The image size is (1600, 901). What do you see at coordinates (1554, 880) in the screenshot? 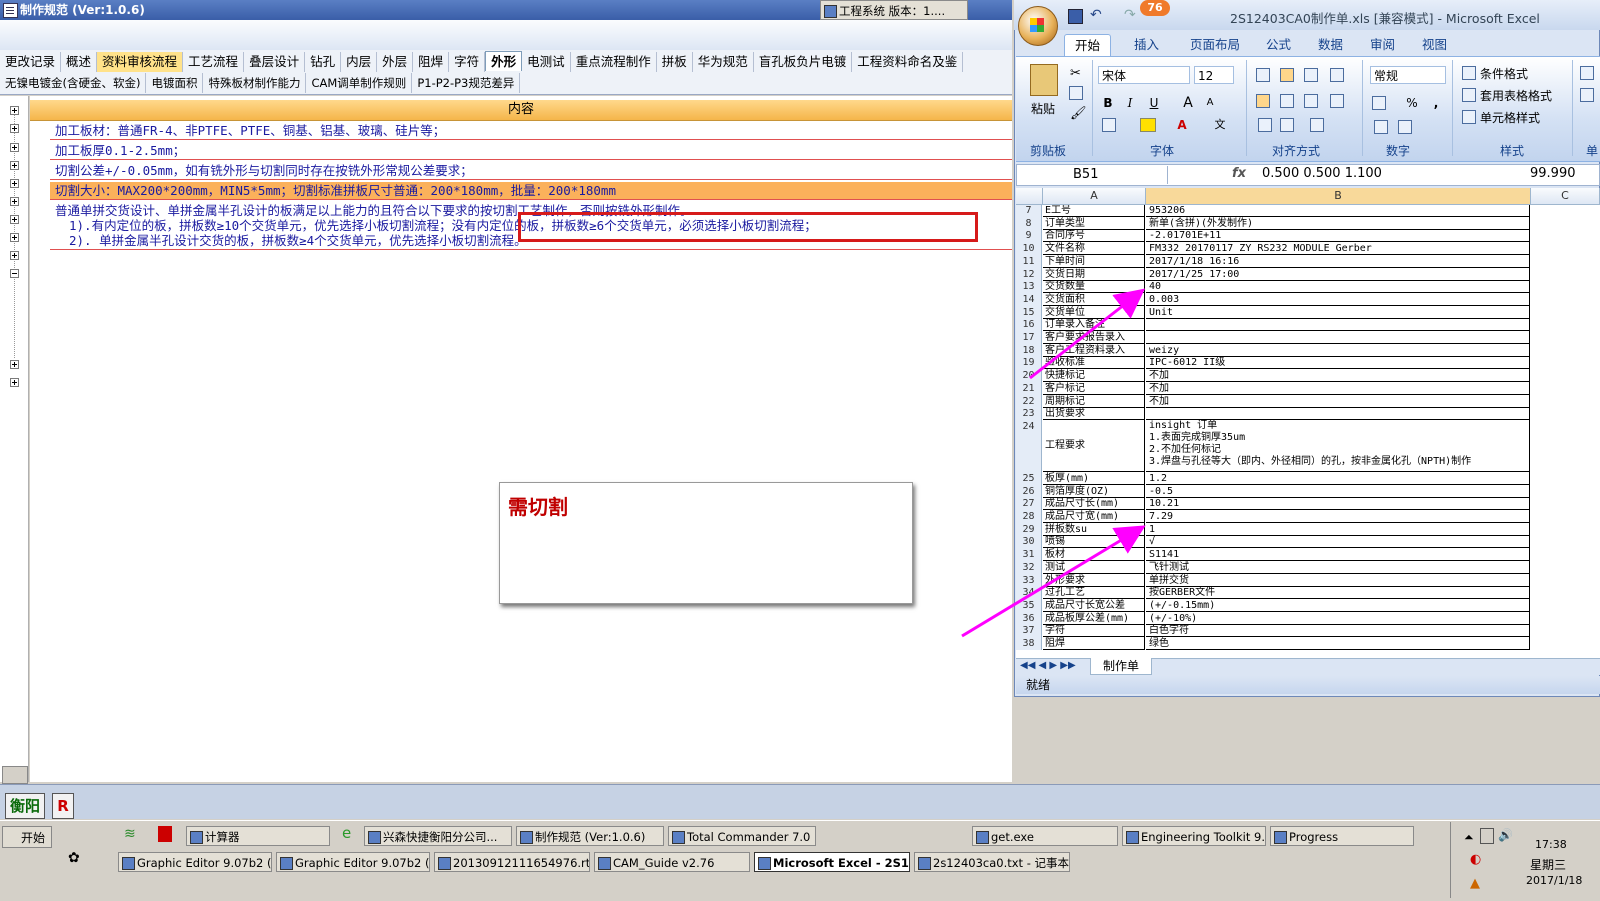
I see `clock-date: 2017/1/18` at bounding box center [1554, 880].